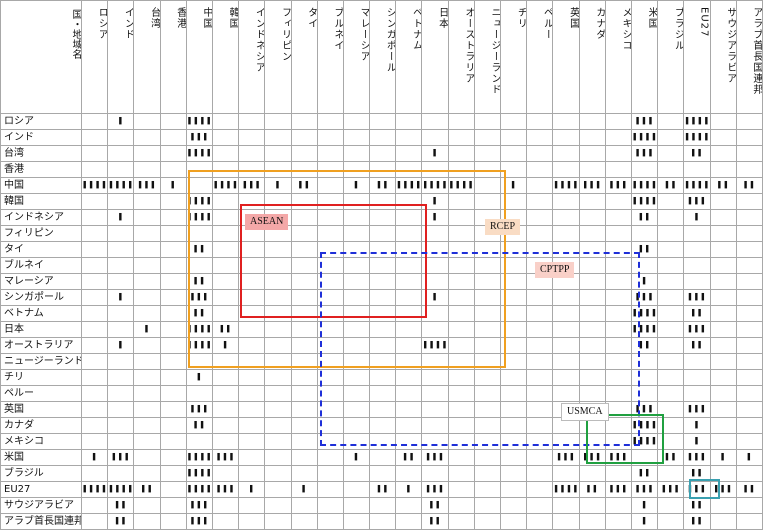 Image resolution: width=770 pixels, height=530 pixels. I want to click on table-row: 韓国 ❚❚❚❚ ❚ ❚❚❚❚ ❚❚❚, so click(381, 201).